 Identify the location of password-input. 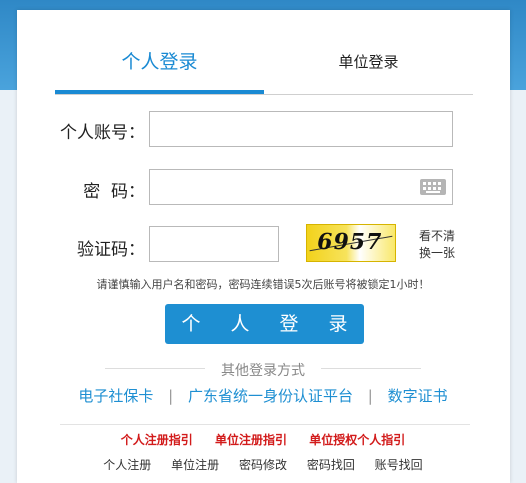
(301, 187).